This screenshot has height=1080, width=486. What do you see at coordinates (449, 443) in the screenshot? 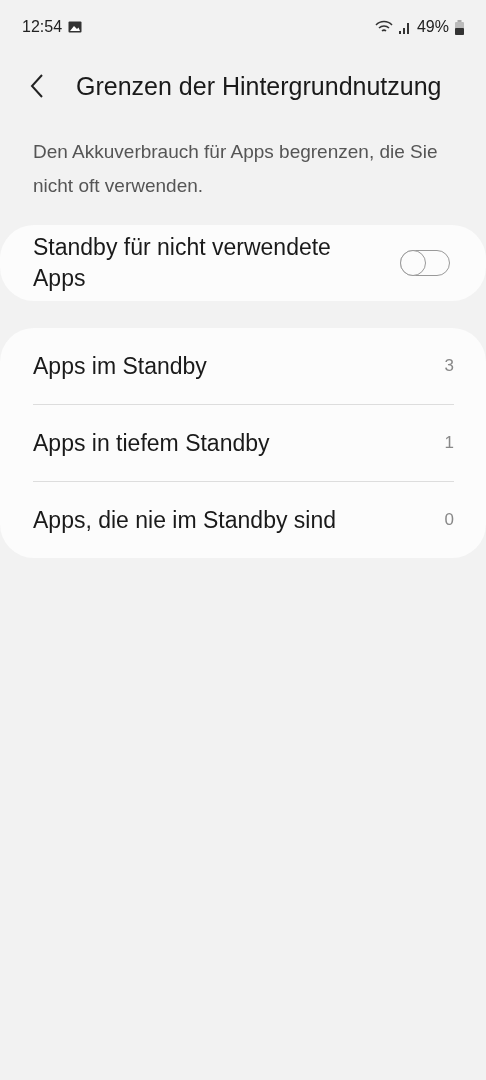
I see `app-count: 1` at bounding box center [449, 443].